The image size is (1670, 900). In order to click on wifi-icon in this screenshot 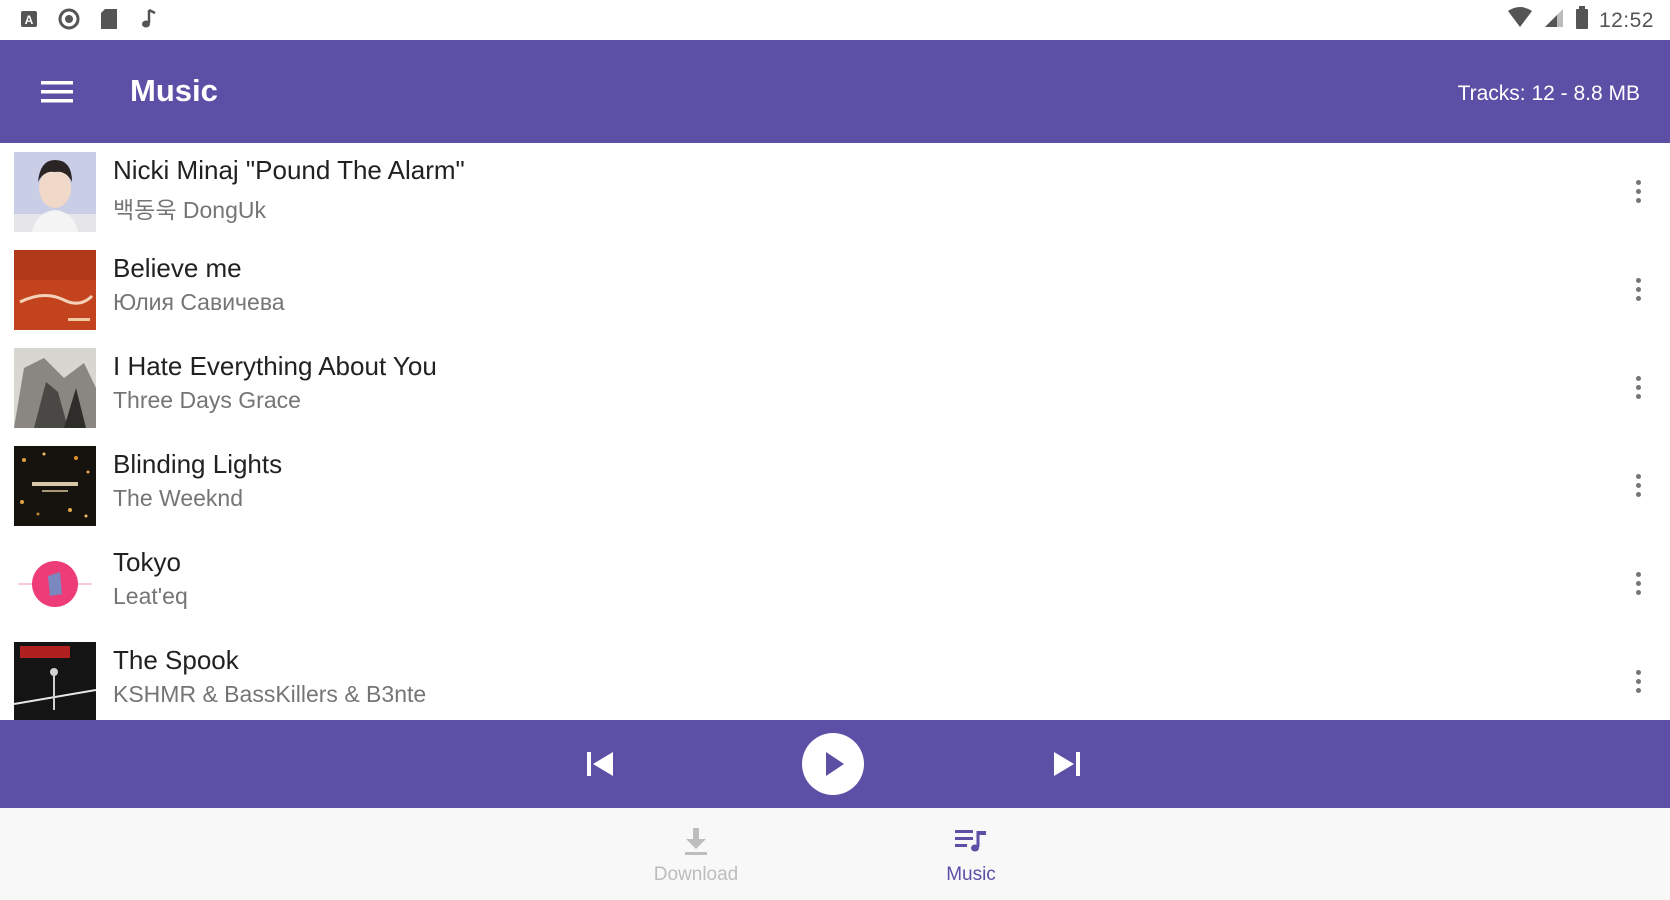, I will do `click(1520, 20)`.